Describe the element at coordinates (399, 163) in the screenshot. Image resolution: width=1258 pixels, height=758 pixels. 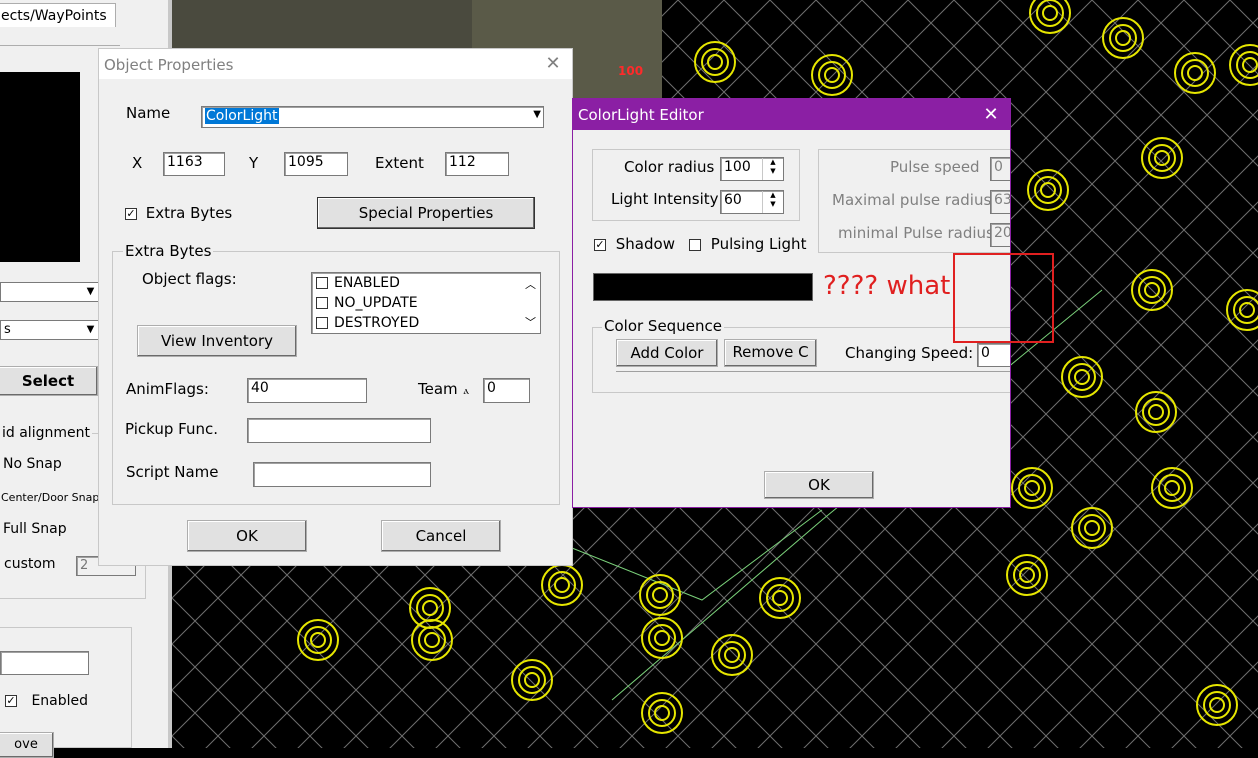
I see `extent-label: Extent` at that location.